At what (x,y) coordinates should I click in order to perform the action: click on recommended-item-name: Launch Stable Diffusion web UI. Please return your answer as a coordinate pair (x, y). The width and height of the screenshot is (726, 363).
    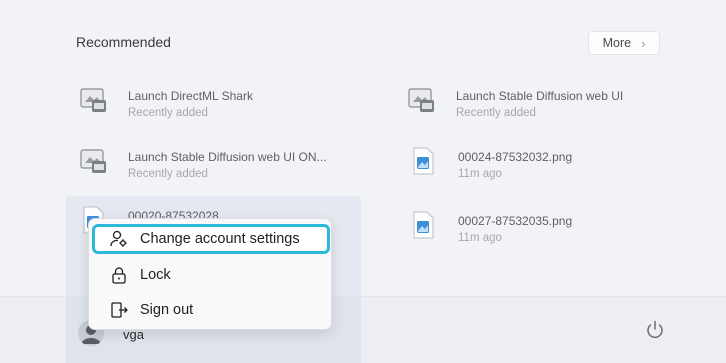
    Looking at the image, I should click on (540, 96).